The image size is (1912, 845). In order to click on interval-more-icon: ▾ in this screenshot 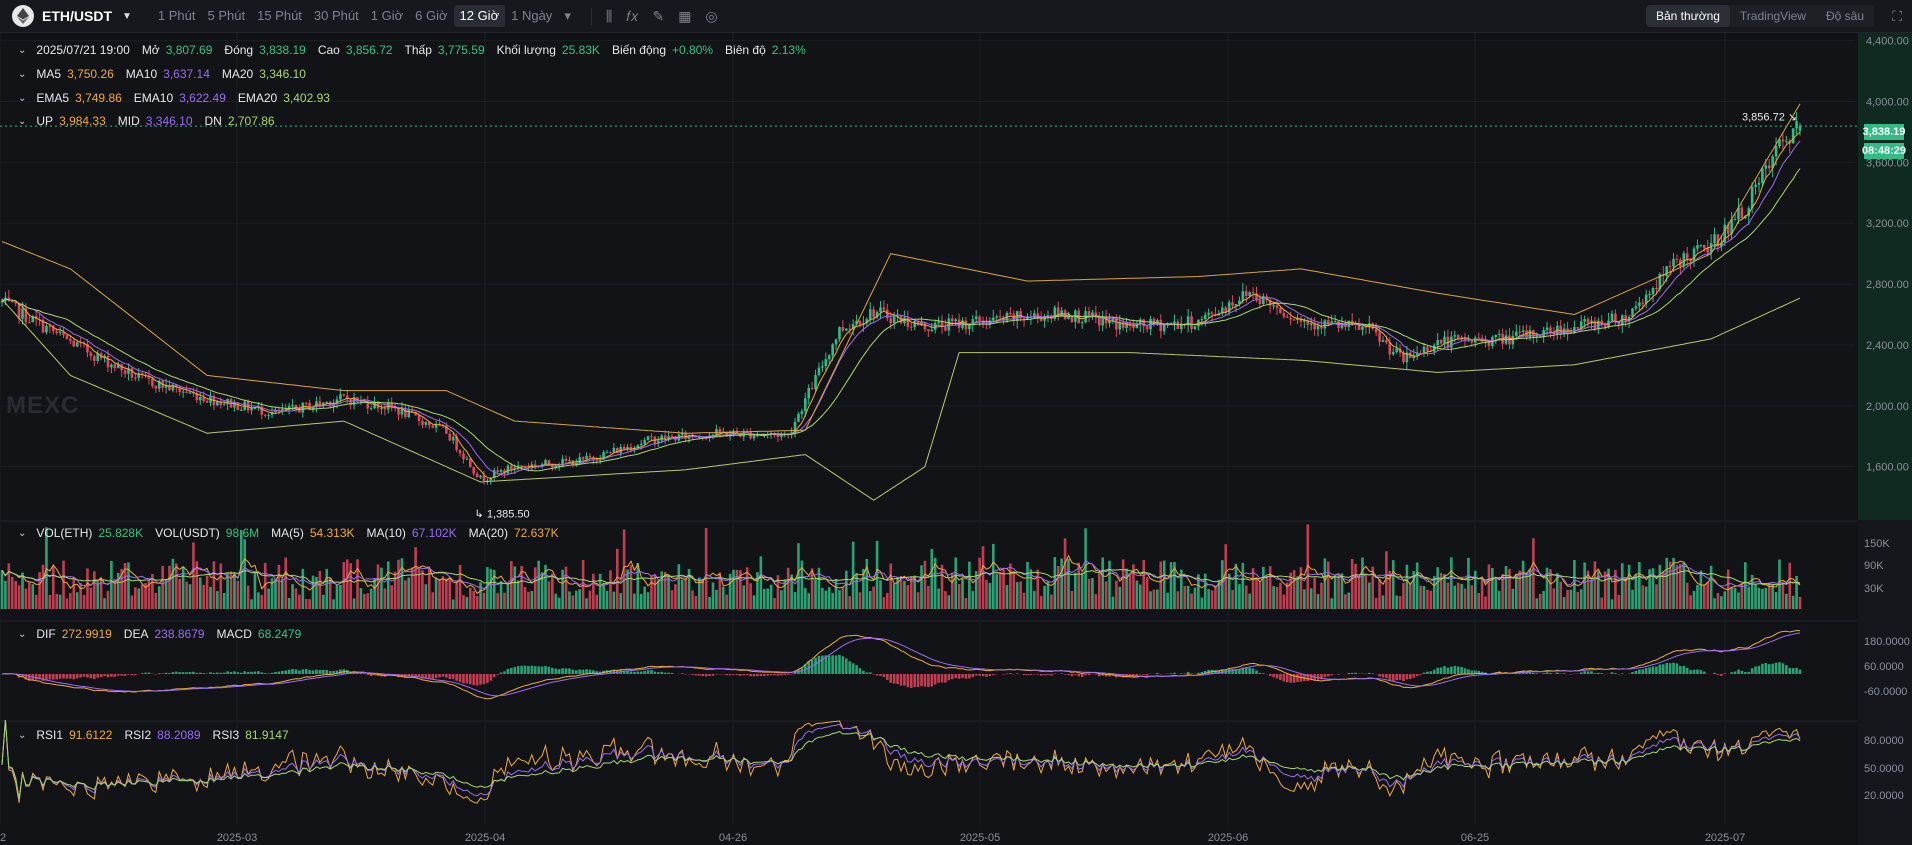, I will do `click(567, 16)`.